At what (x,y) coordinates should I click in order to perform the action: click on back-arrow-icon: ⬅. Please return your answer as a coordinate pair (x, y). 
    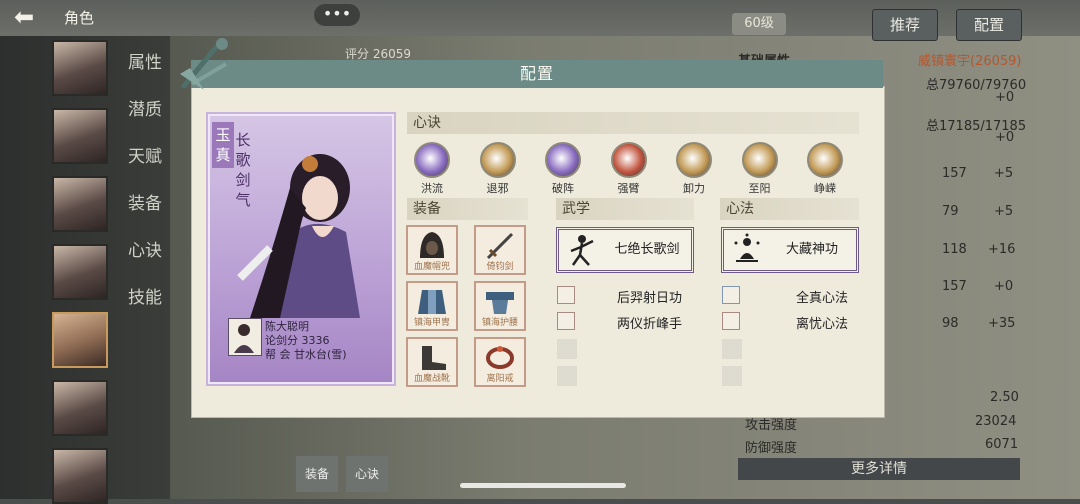
    Looking at the image, I should click on (24, 17).